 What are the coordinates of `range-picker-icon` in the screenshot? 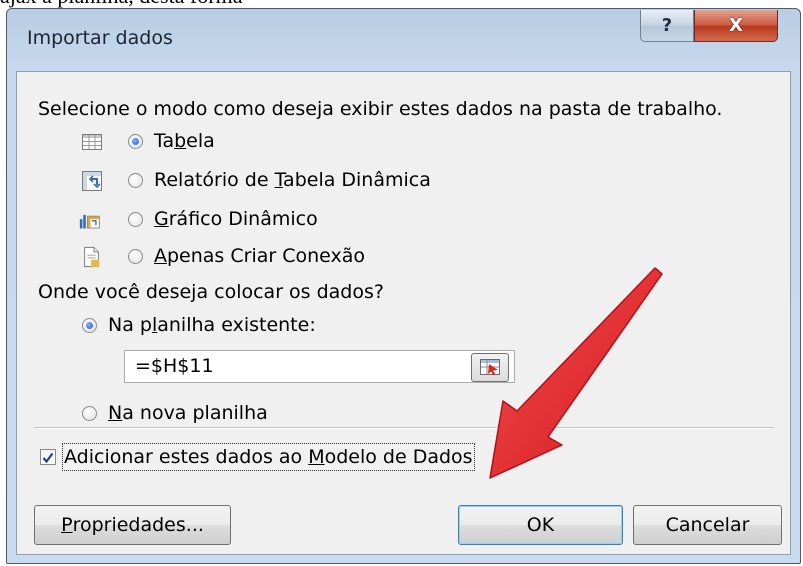 It's located at (490, 367).